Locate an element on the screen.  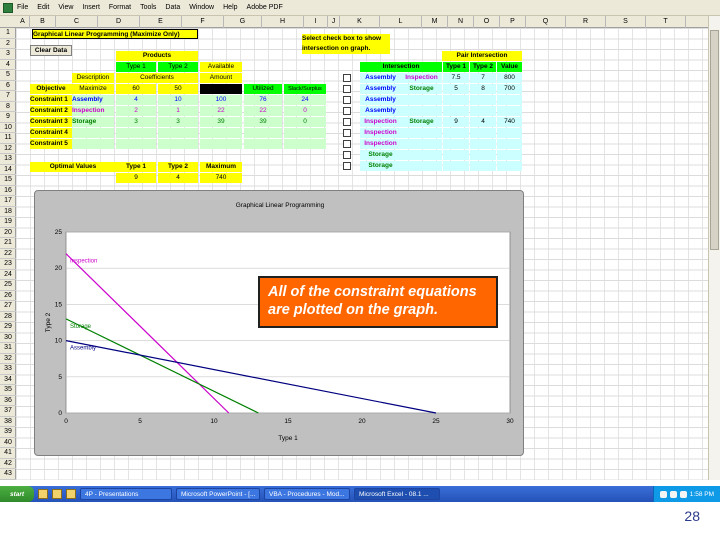
x-tick-label: 30 is located at coordinates (510, 421).